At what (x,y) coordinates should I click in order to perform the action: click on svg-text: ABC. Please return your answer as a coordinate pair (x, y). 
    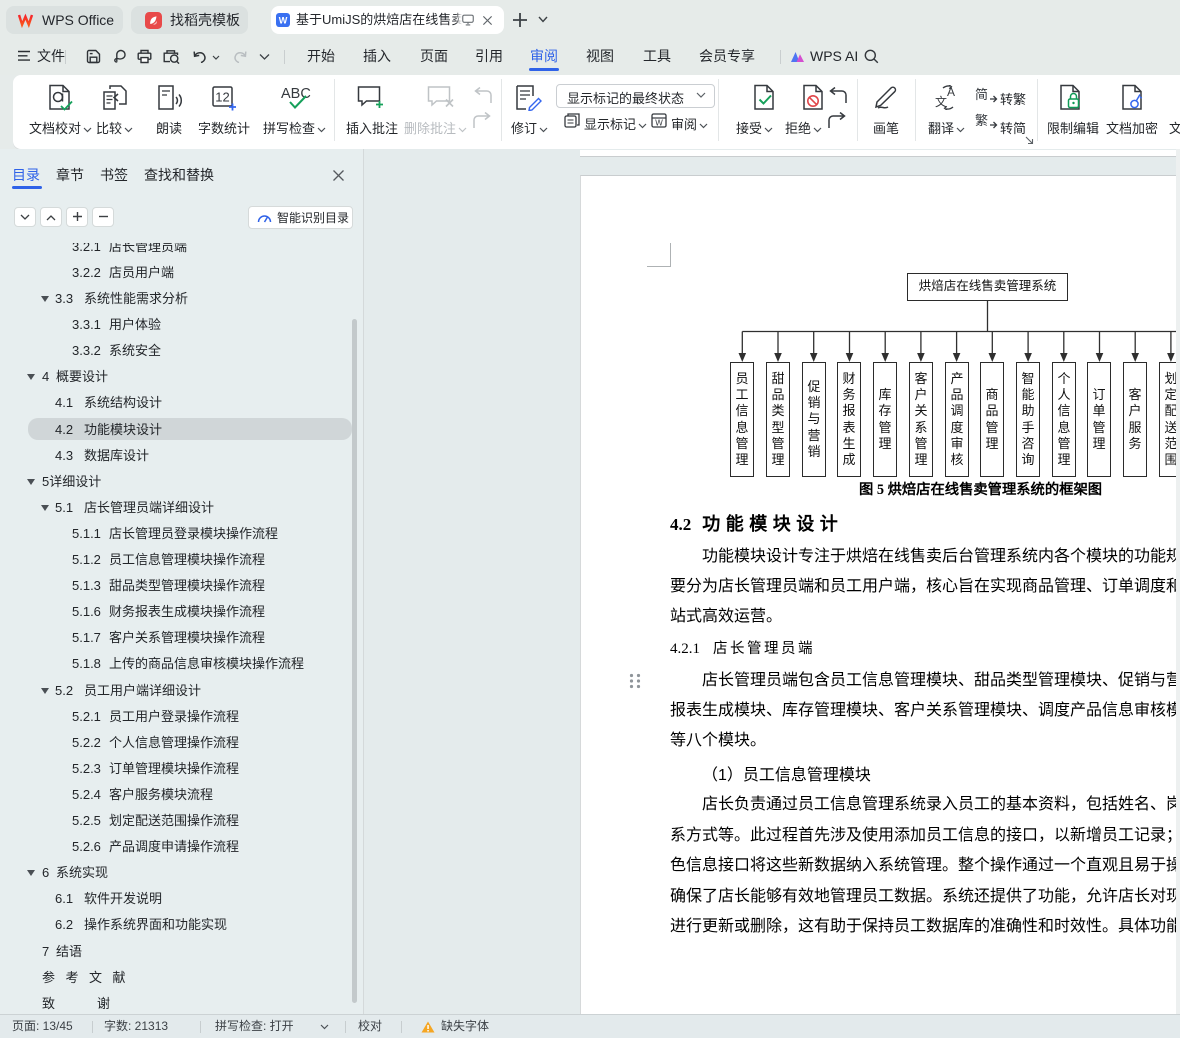
    Looking at the image, I should click on (296, 94).